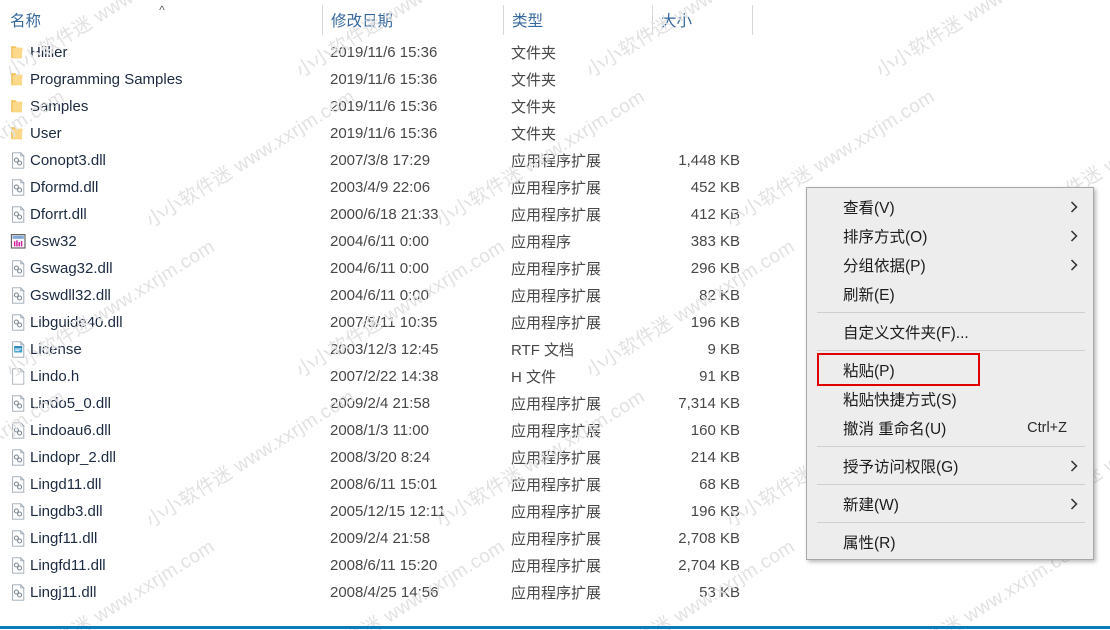 The image size is (1110, 630). What do you see at coordinates (18, 241) in the screenshot?
I see `application-icon` at bounding box center [18, 241].